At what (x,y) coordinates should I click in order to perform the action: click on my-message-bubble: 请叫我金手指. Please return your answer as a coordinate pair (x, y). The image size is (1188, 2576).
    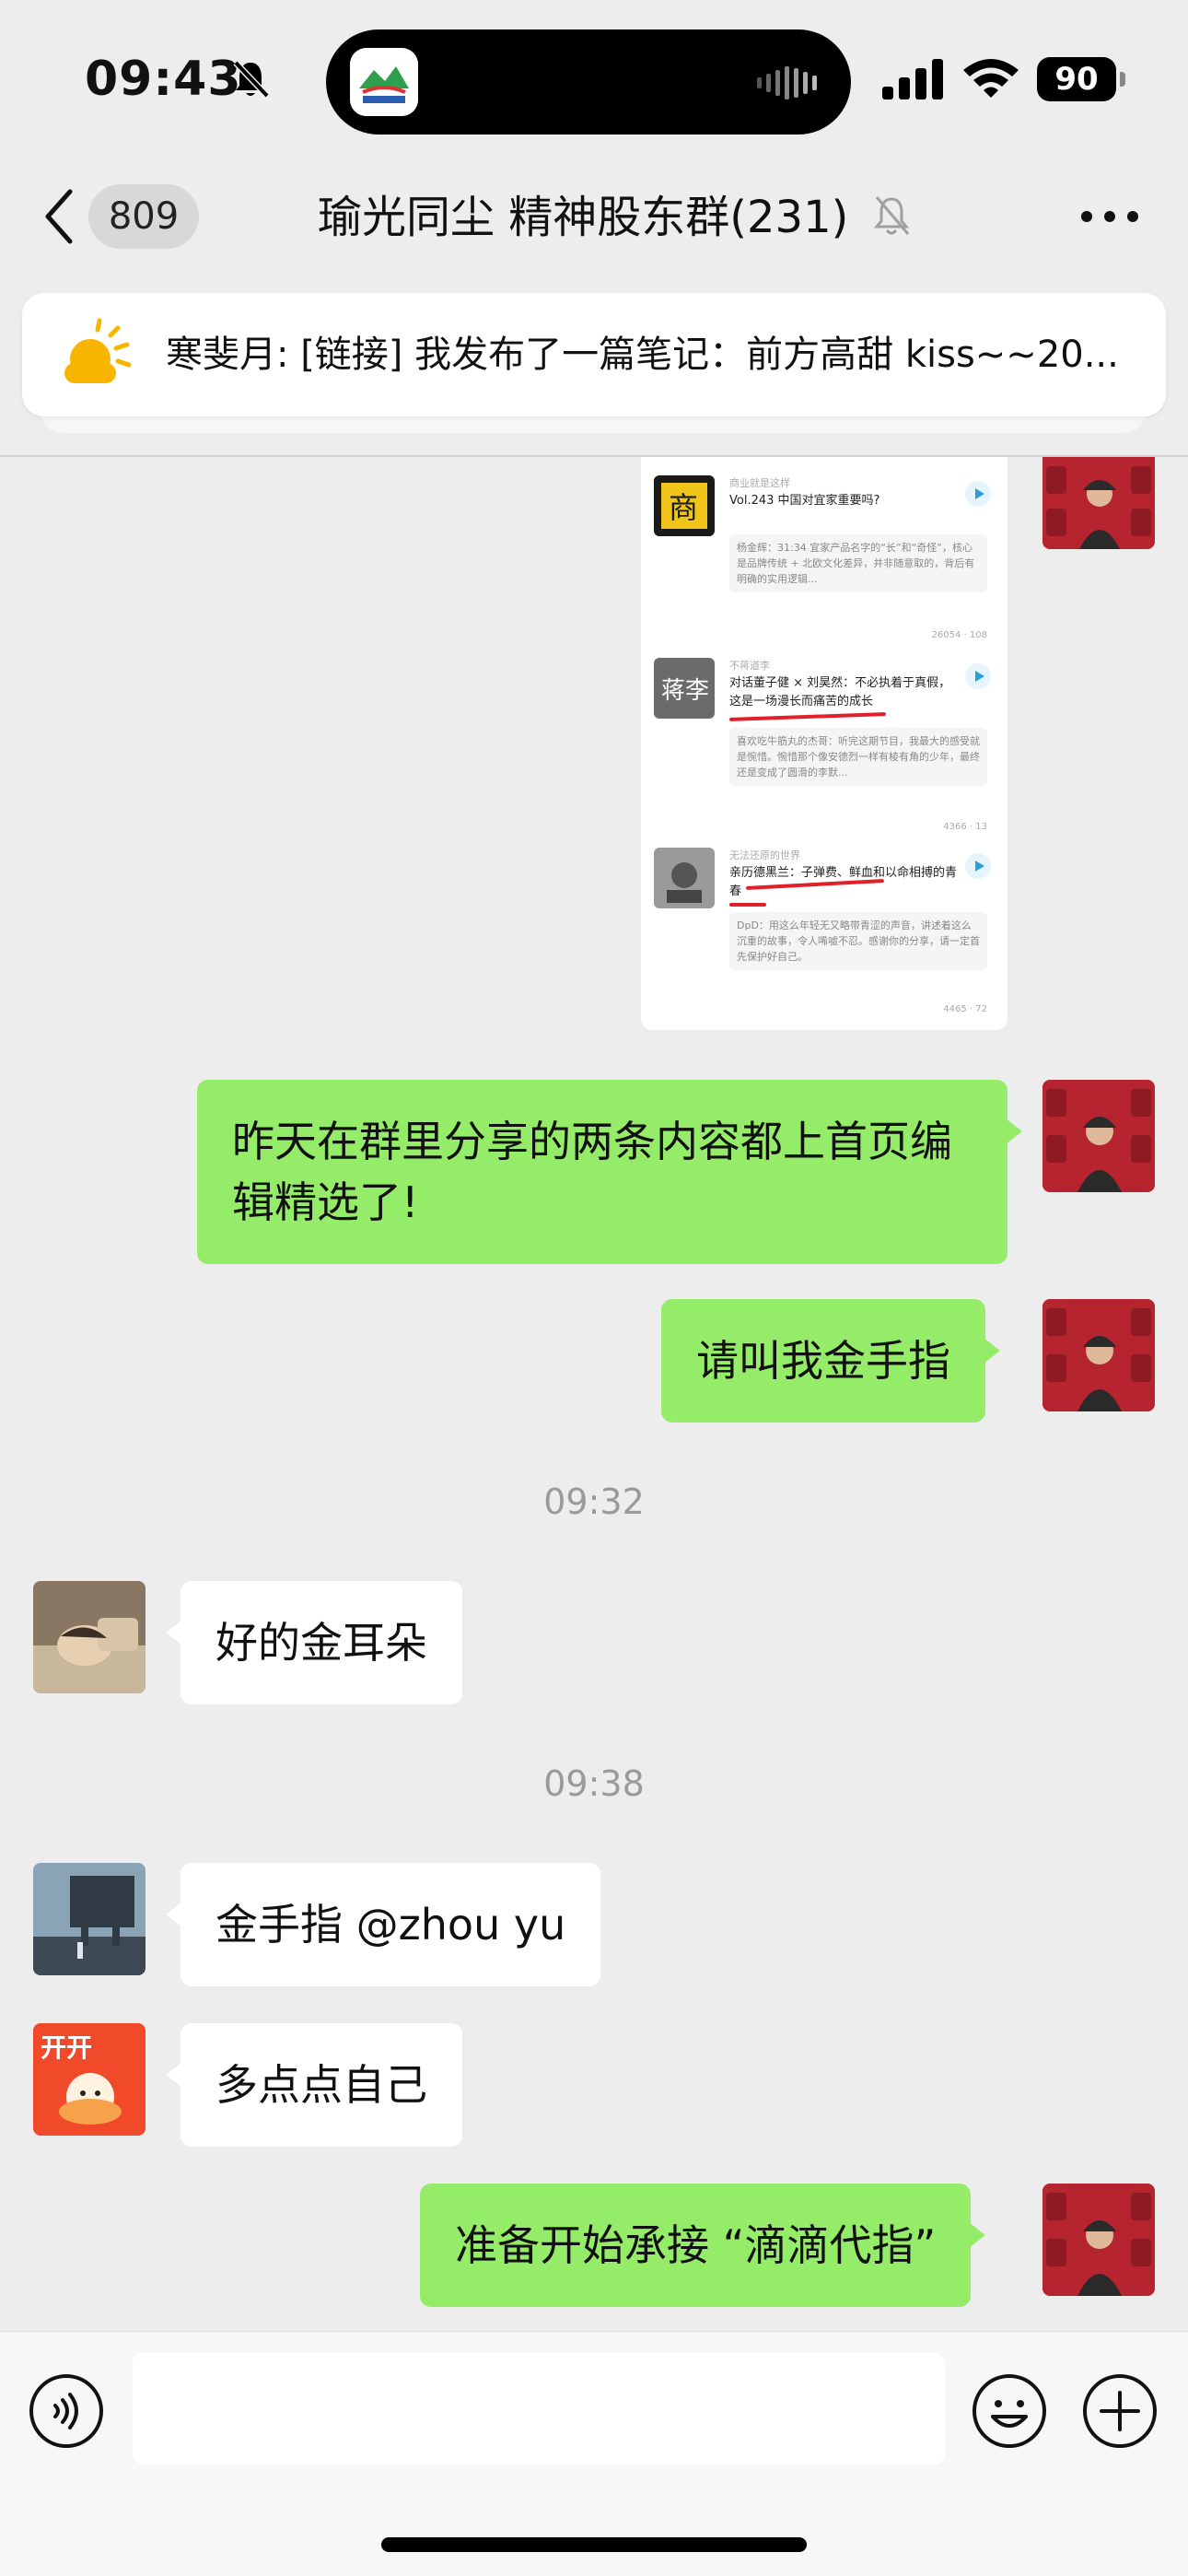
    Looking at the image, I should click on (830, 1361).